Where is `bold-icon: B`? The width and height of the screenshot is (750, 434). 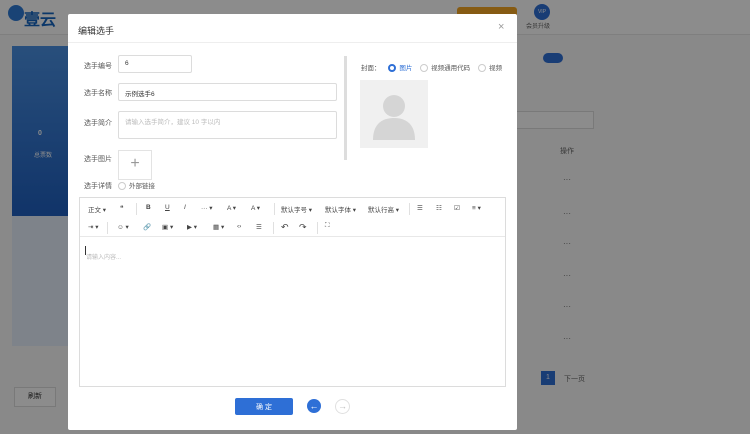 bold-icon: B is located at coordinates (148, 207).